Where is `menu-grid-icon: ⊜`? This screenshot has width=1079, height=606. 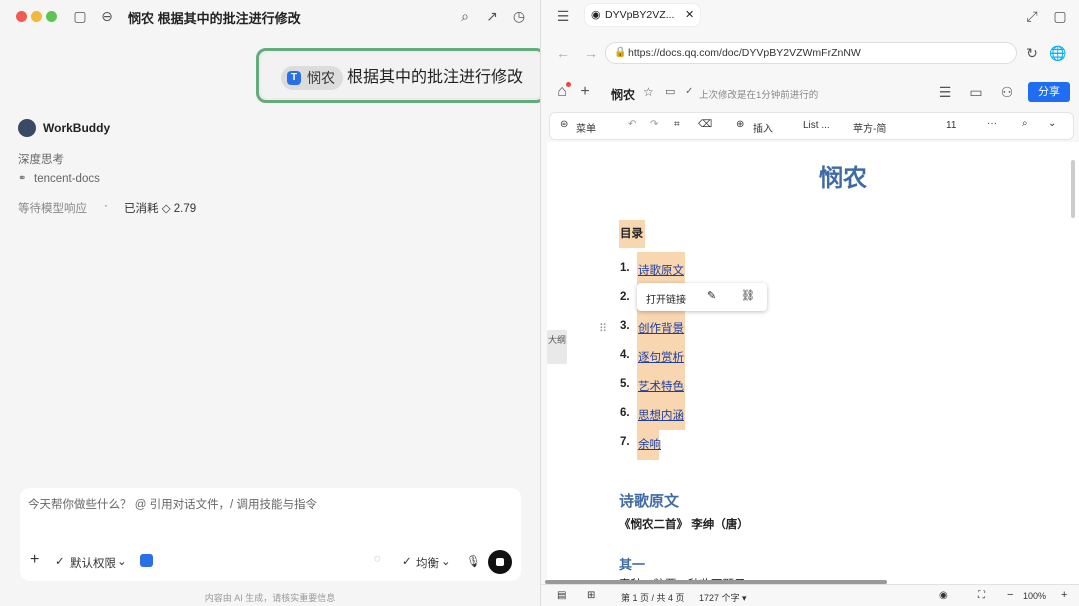 menu-grid-icon: ⊜ is located at coordinates (564, 124).